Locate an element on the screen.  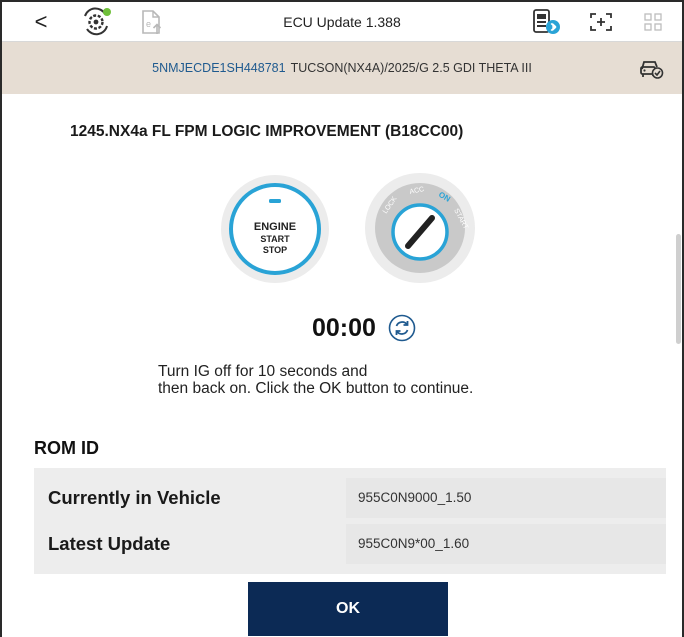
rom-id-heading: ROM ID is located at coordinates (66, 448).